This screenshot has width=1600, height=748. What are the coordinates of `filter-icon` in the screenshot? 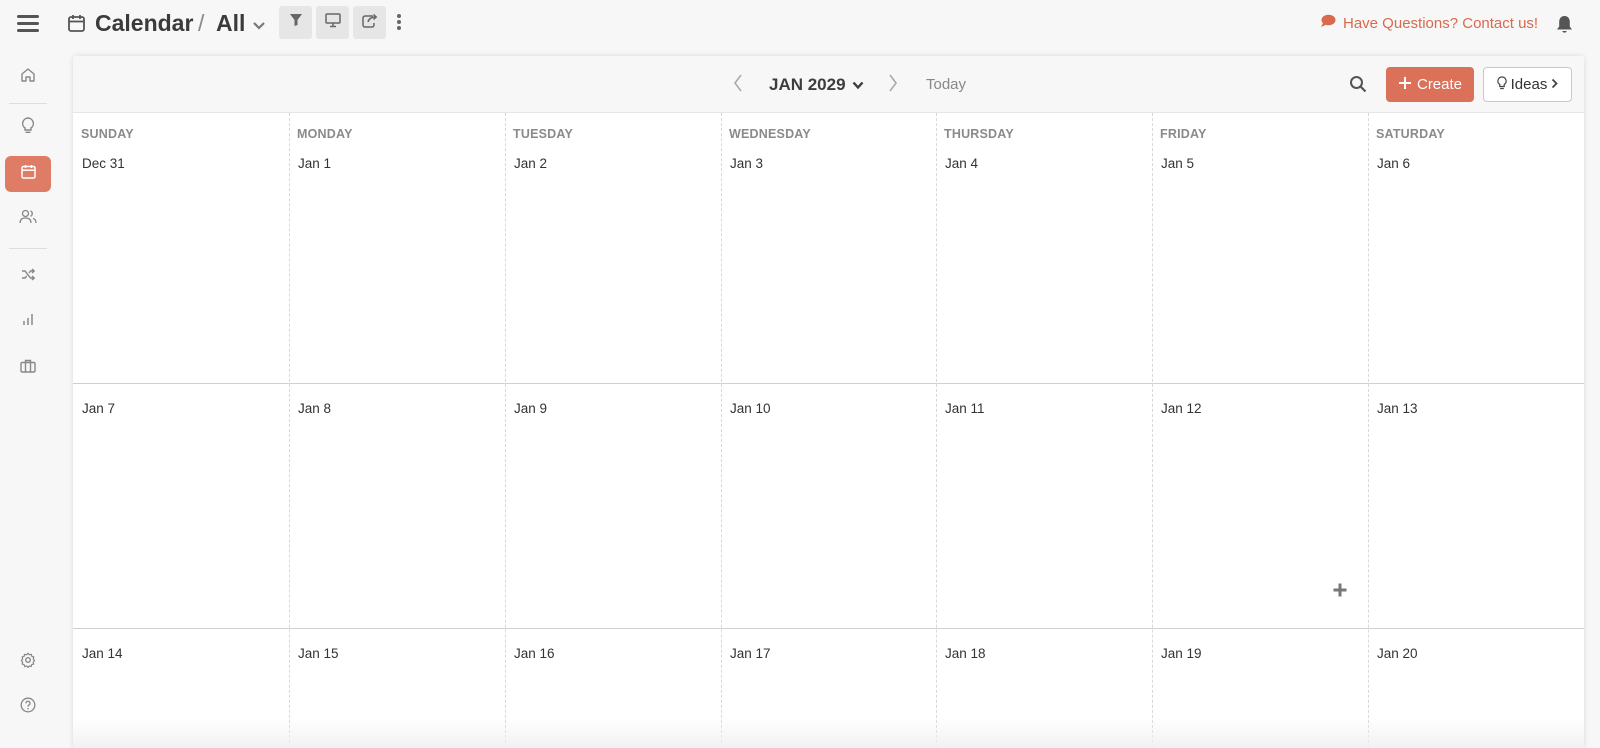 It's located at (296, 22).